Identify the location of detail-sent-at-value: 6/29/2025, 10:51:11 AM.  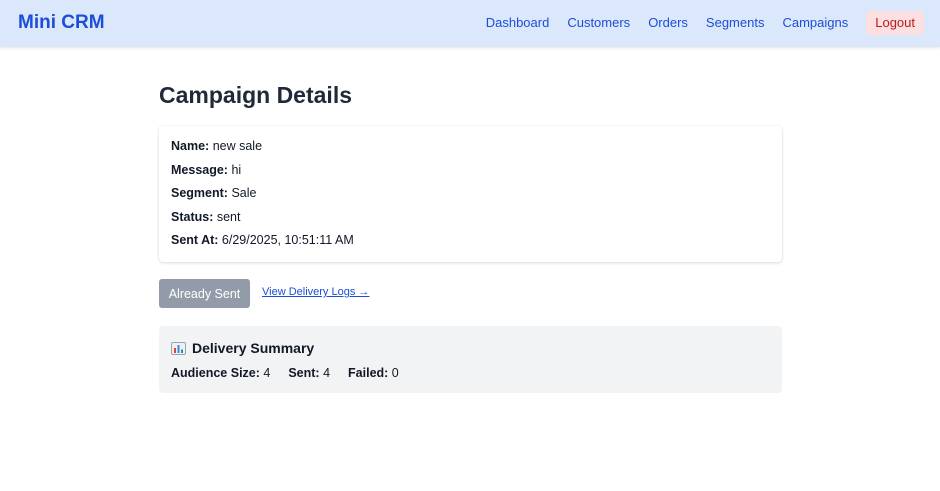
(287, 240).